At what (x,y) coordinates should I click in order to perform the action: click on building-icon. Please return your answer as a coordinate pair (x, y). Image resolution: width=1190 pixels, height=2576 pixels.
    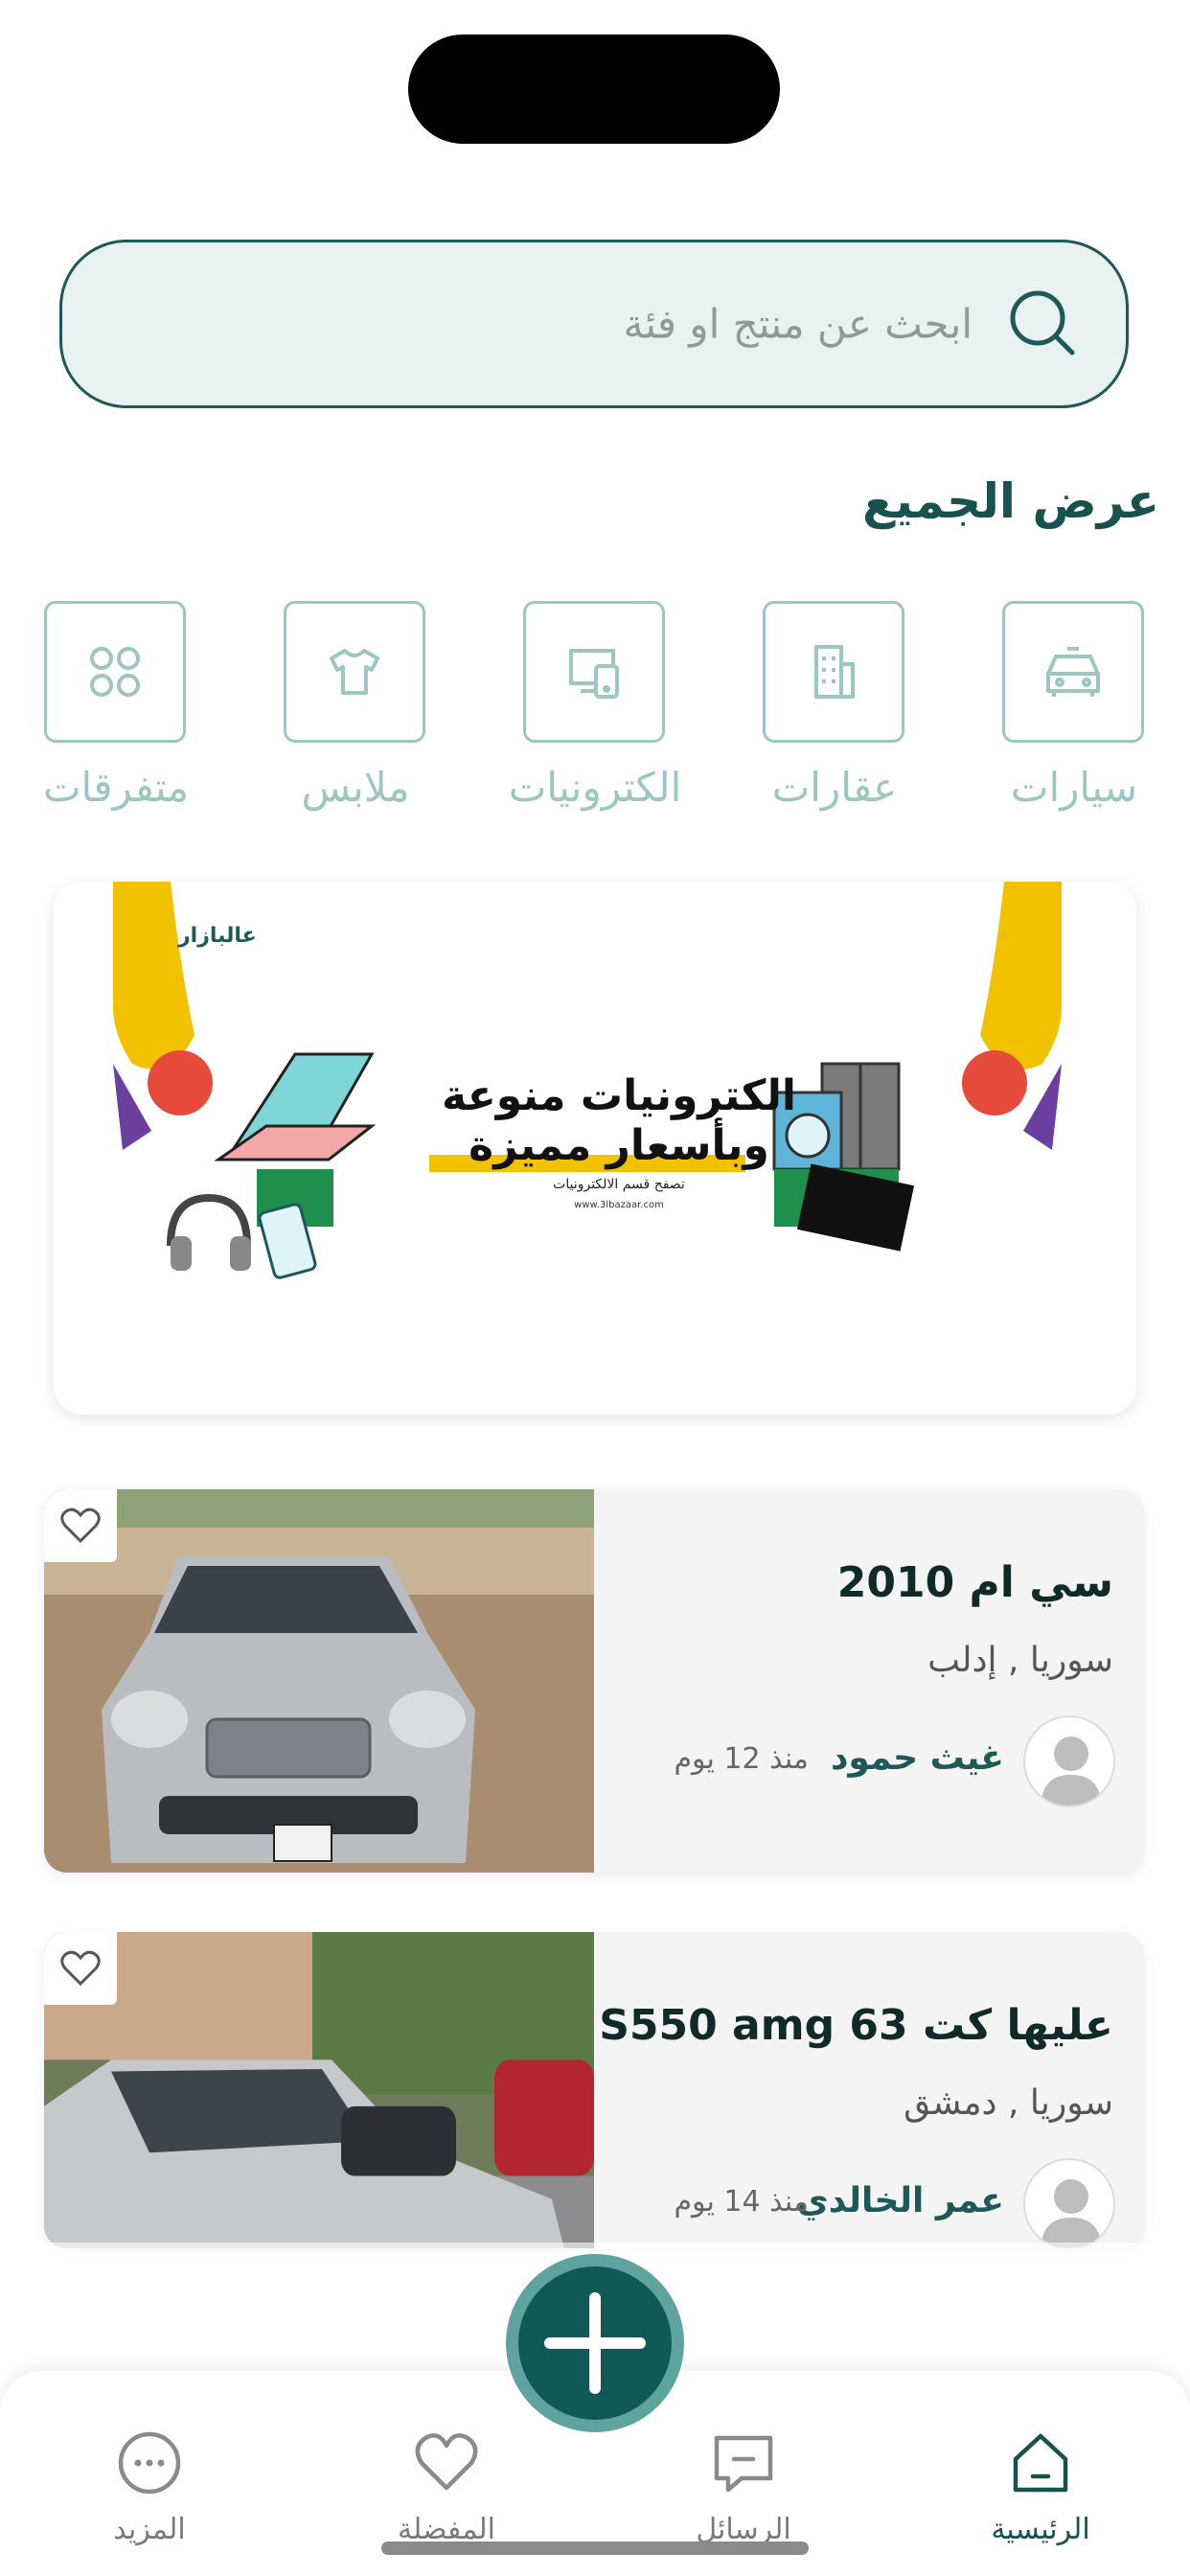
    Looking at the image, I should click on (835, 672).